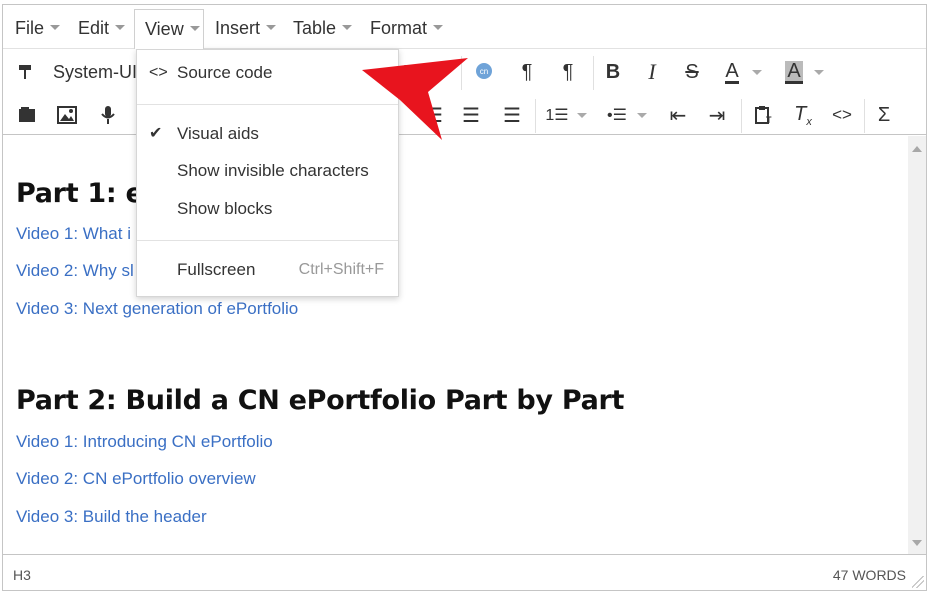 The height and width of the screenshot is (593, 930). Describe the element at coordinates (794, 71) in the screenshot. I see `highlight-color-icon: A` at that location.